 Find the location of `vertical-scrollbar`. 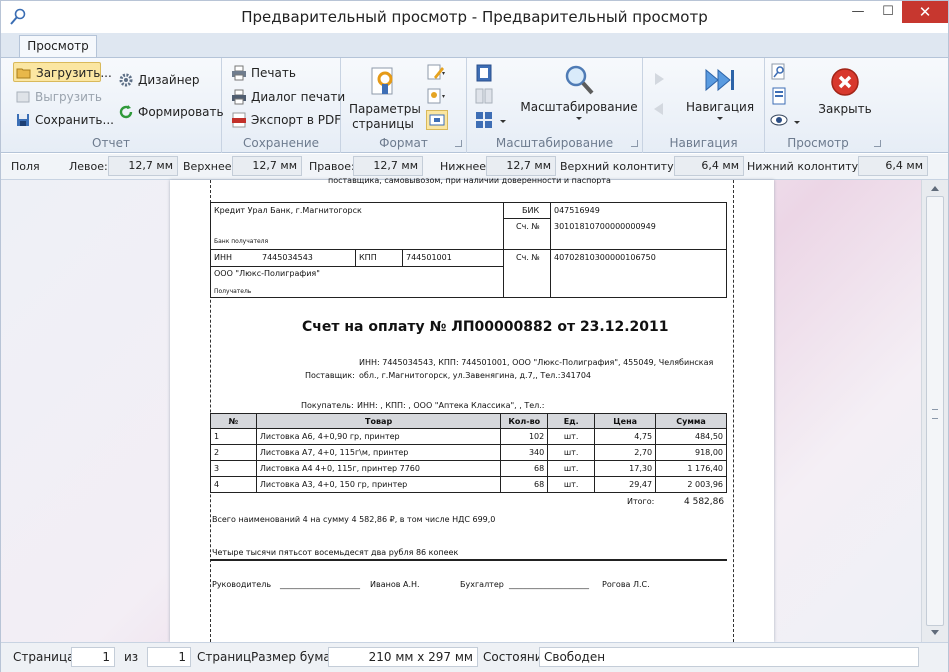

vertical-scrollbar is located at coordinates (934, 411).